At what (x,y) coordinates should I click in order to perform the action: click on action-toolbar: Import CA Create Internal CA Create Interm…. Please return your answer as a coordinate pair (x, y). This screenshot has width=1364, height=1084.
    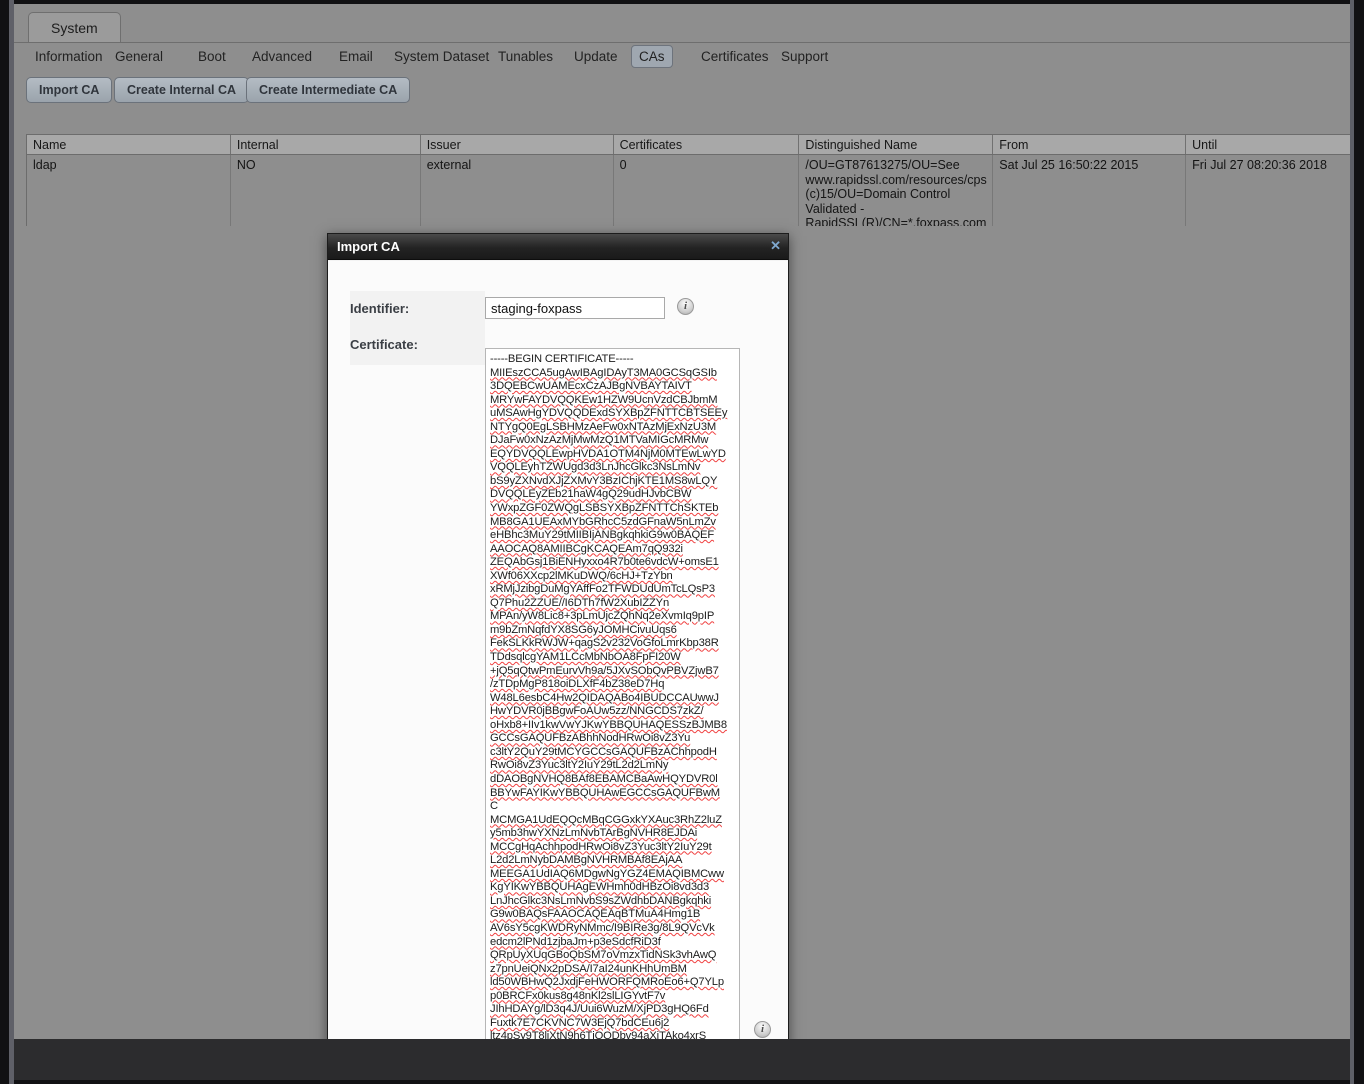
    Looking at the image, I should click on (682, 91).